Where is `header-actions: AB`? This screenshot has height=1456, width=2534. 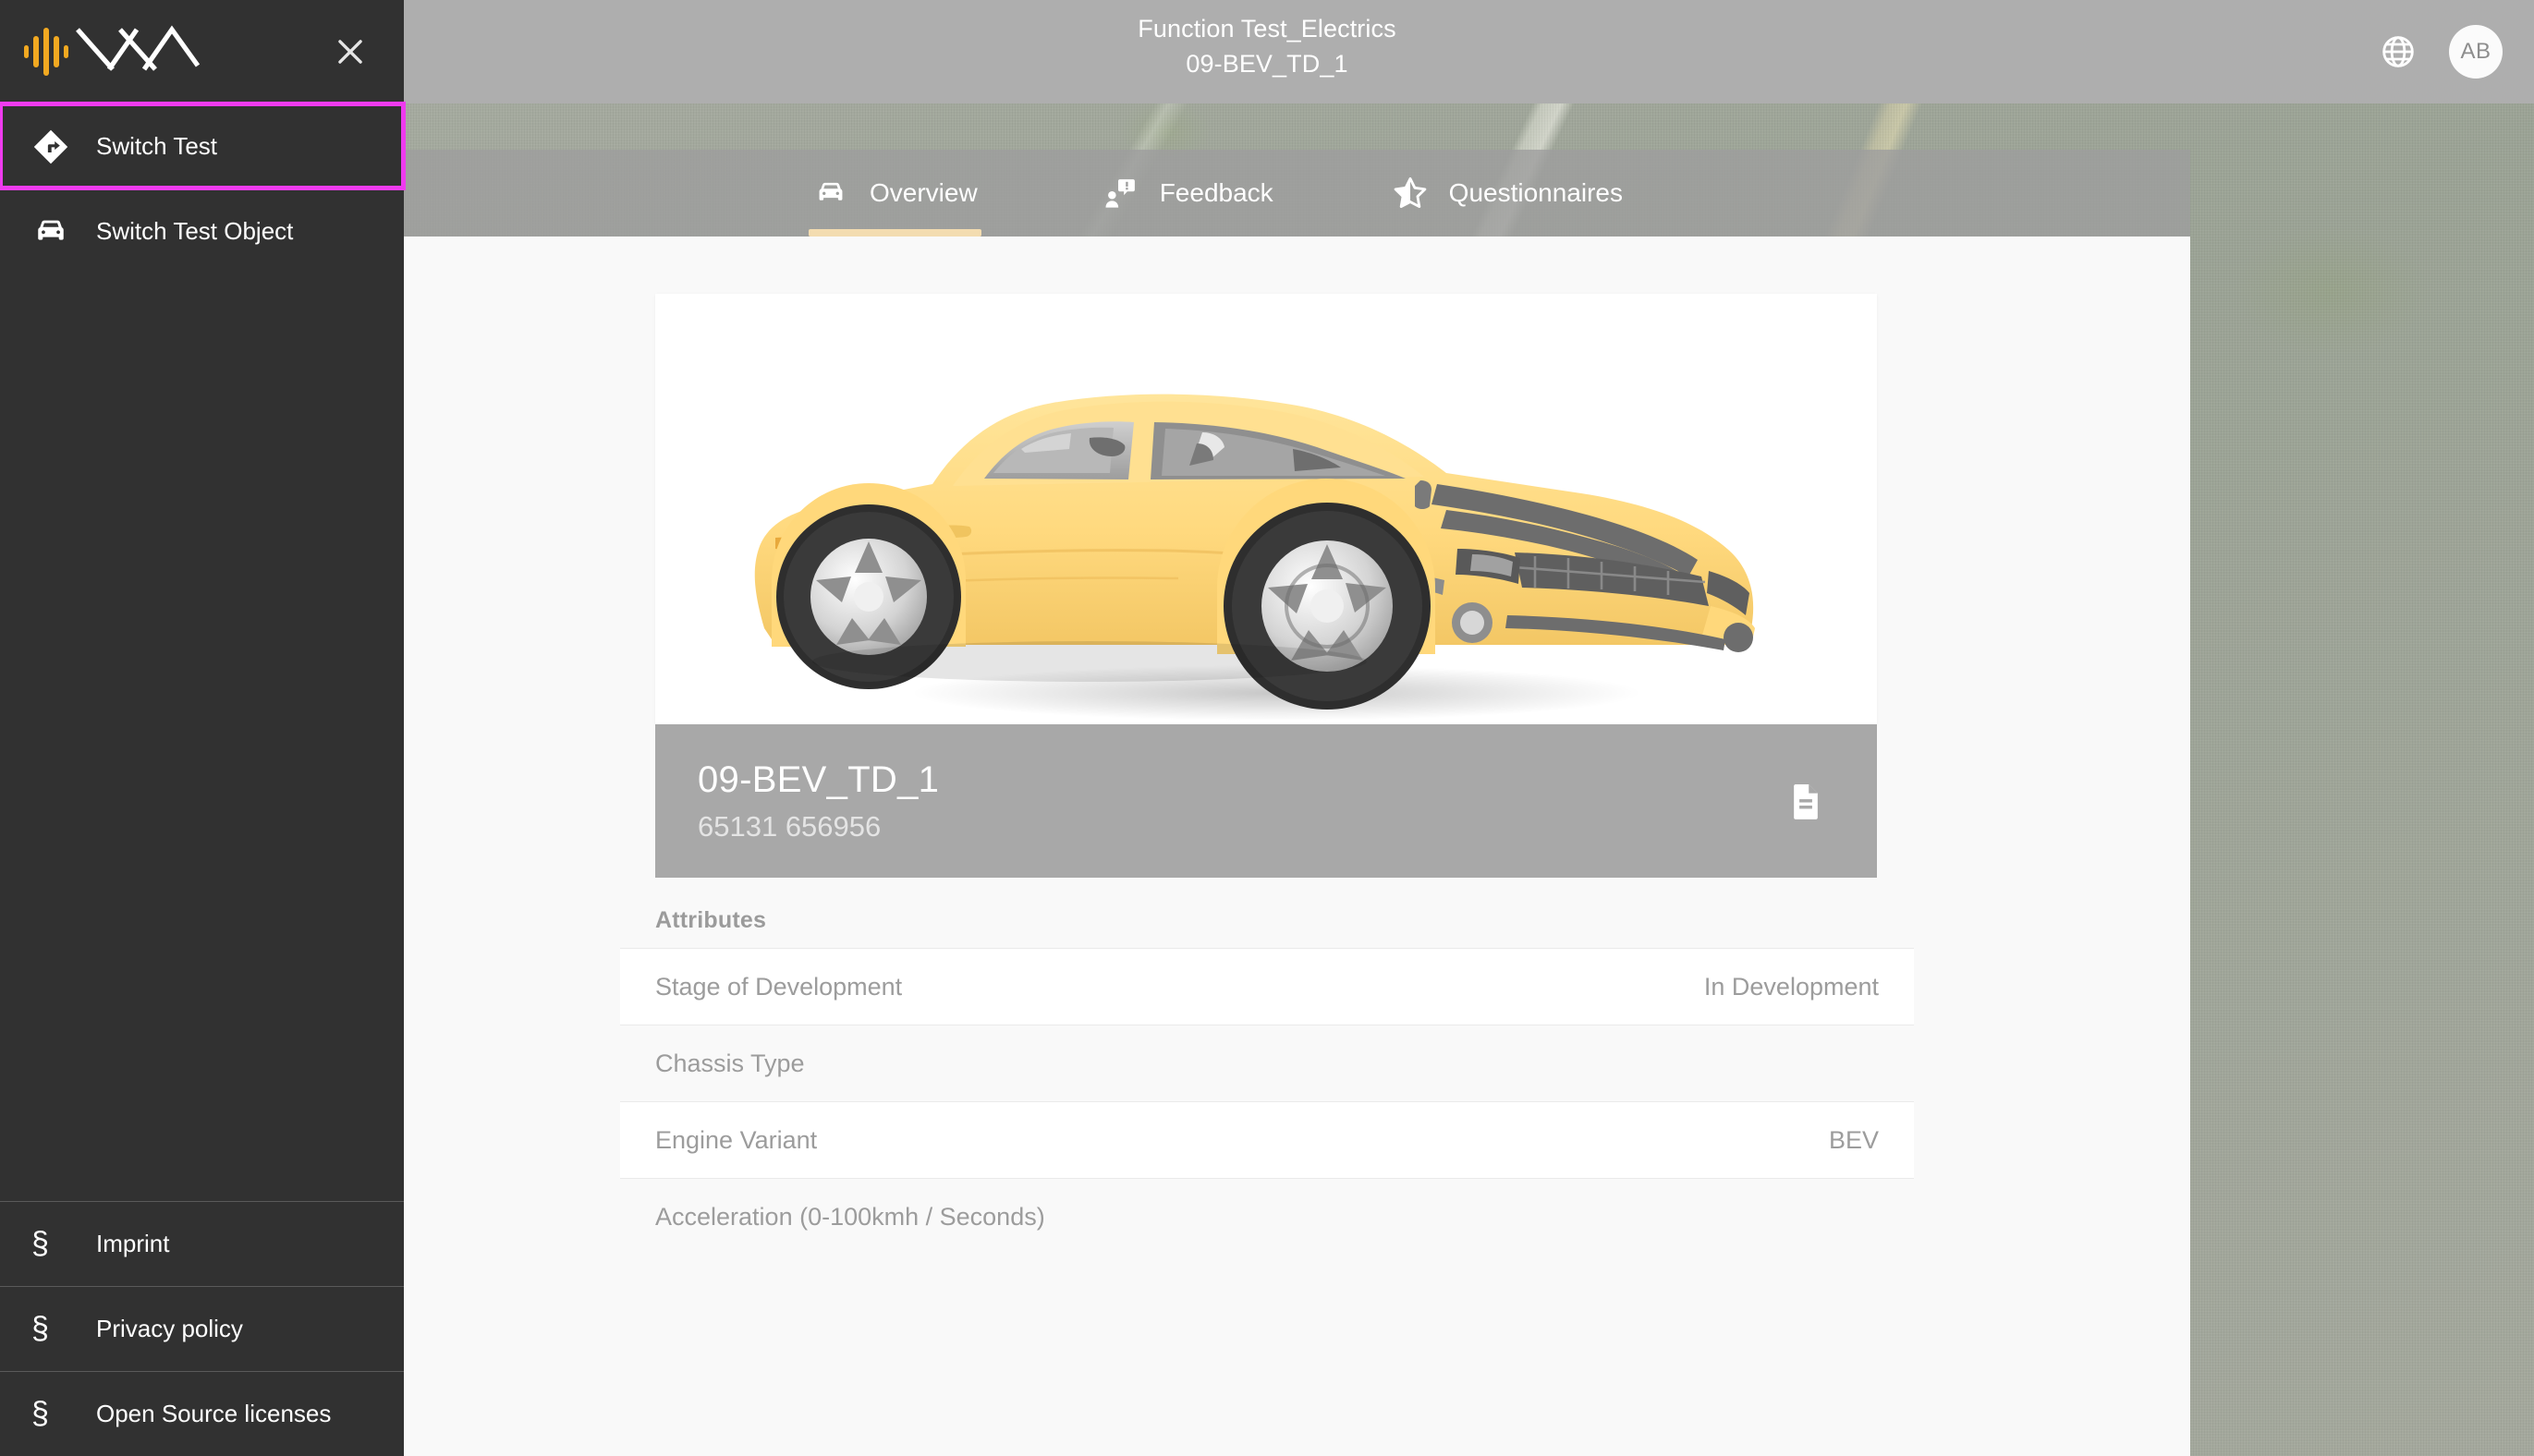
header-actions: AB is located at coordinates (2440, 51).